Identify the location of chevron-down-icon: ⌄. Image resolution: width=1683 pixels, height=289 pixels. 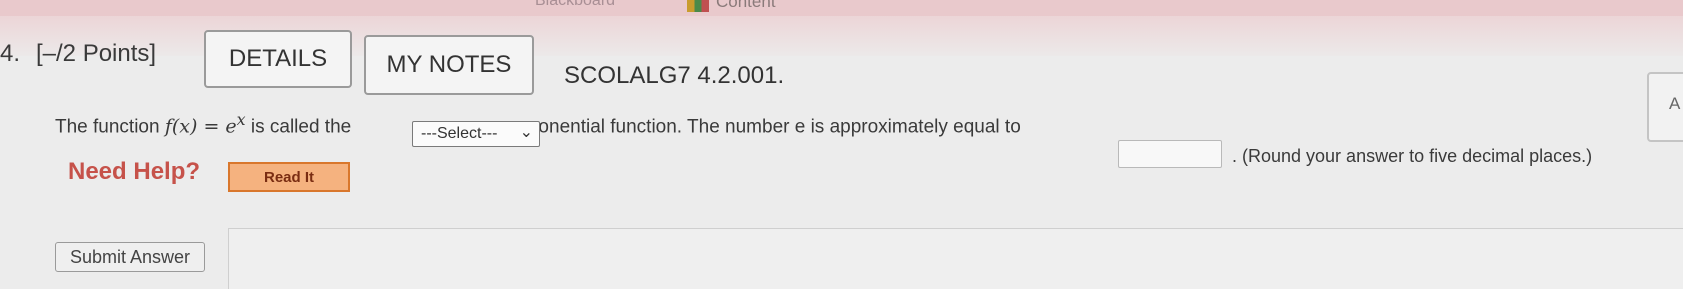
(526, 132).